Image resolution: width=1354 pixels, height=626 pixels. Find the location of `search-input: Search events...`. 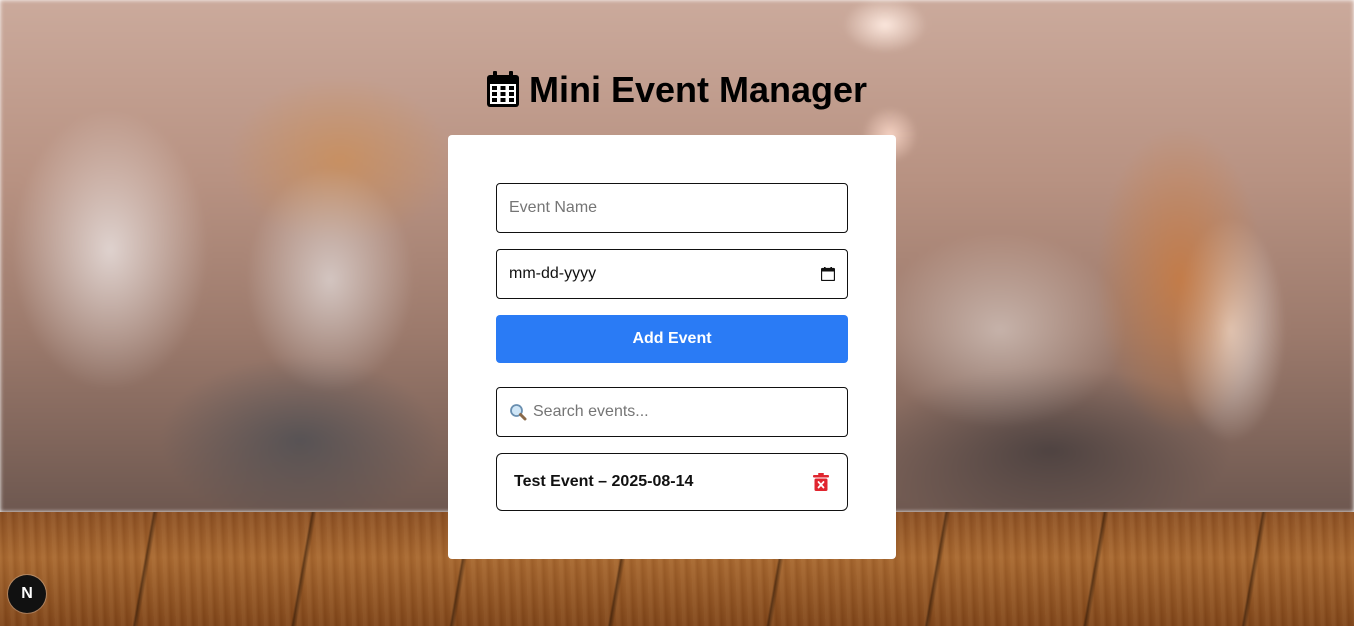

search-input: Search events... is located at coordinates (672, 412).